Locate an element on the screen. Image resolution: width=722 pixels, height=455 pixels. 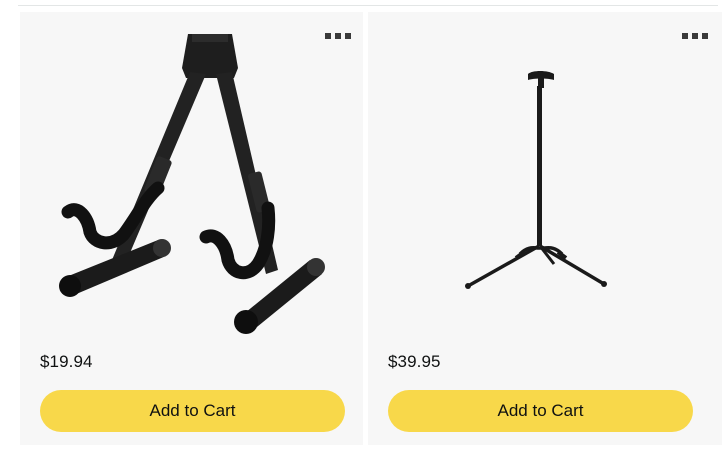
product-price: $19.94 is located at coordinates (66, 361).